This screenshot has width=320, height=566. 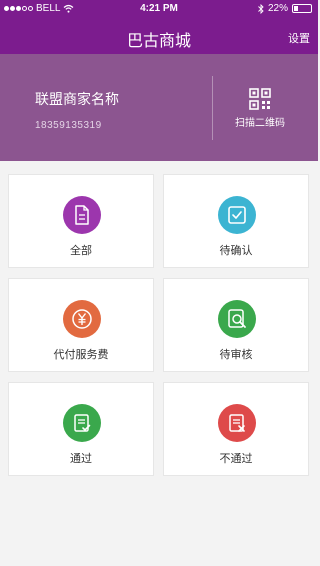 What do you see at coordinates (81, 459) in the screenshot?
I see `tile-label: 通过` at bounding box center [81, 459].